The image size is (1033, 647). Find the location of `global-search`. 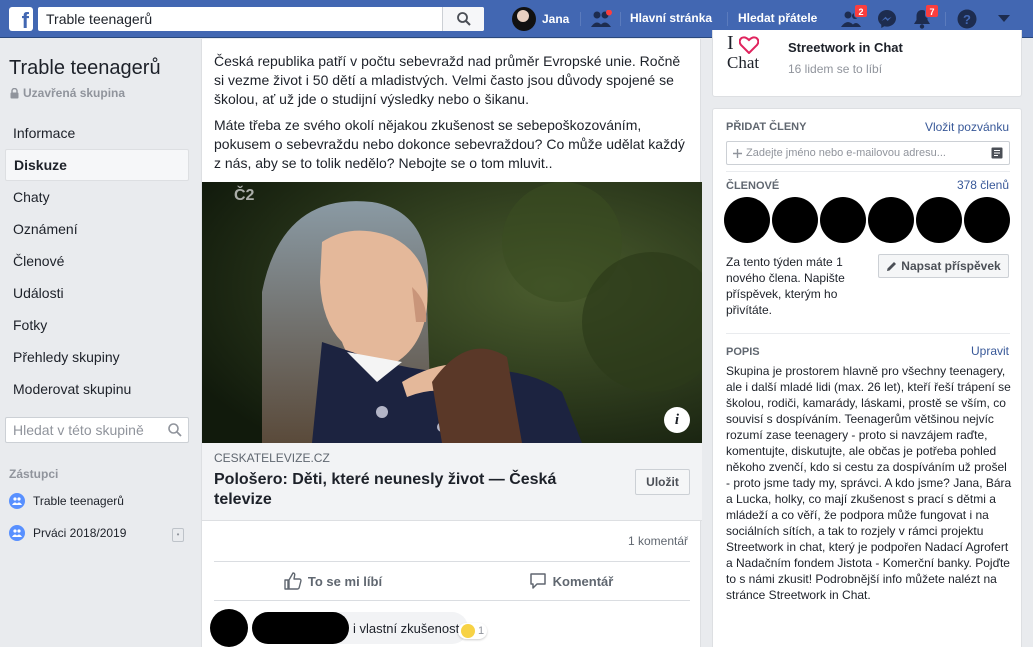

global-search is located at coordinates (261, 19).